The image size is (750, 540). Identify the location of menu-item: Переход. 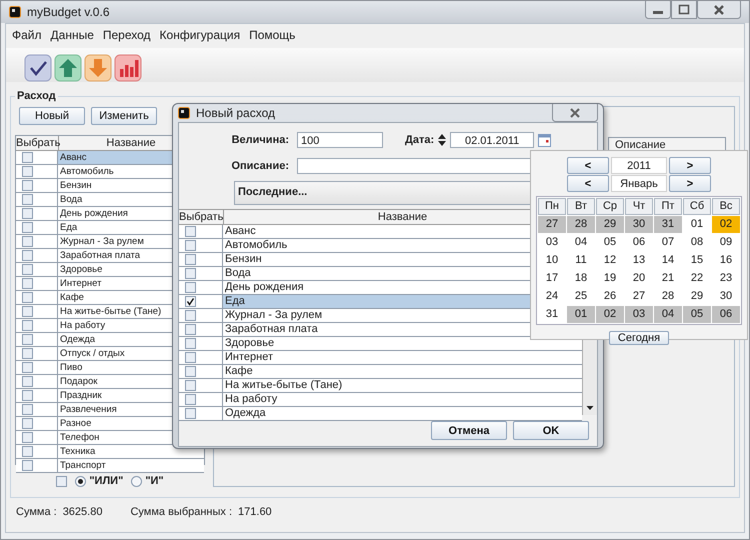
(126, 35).